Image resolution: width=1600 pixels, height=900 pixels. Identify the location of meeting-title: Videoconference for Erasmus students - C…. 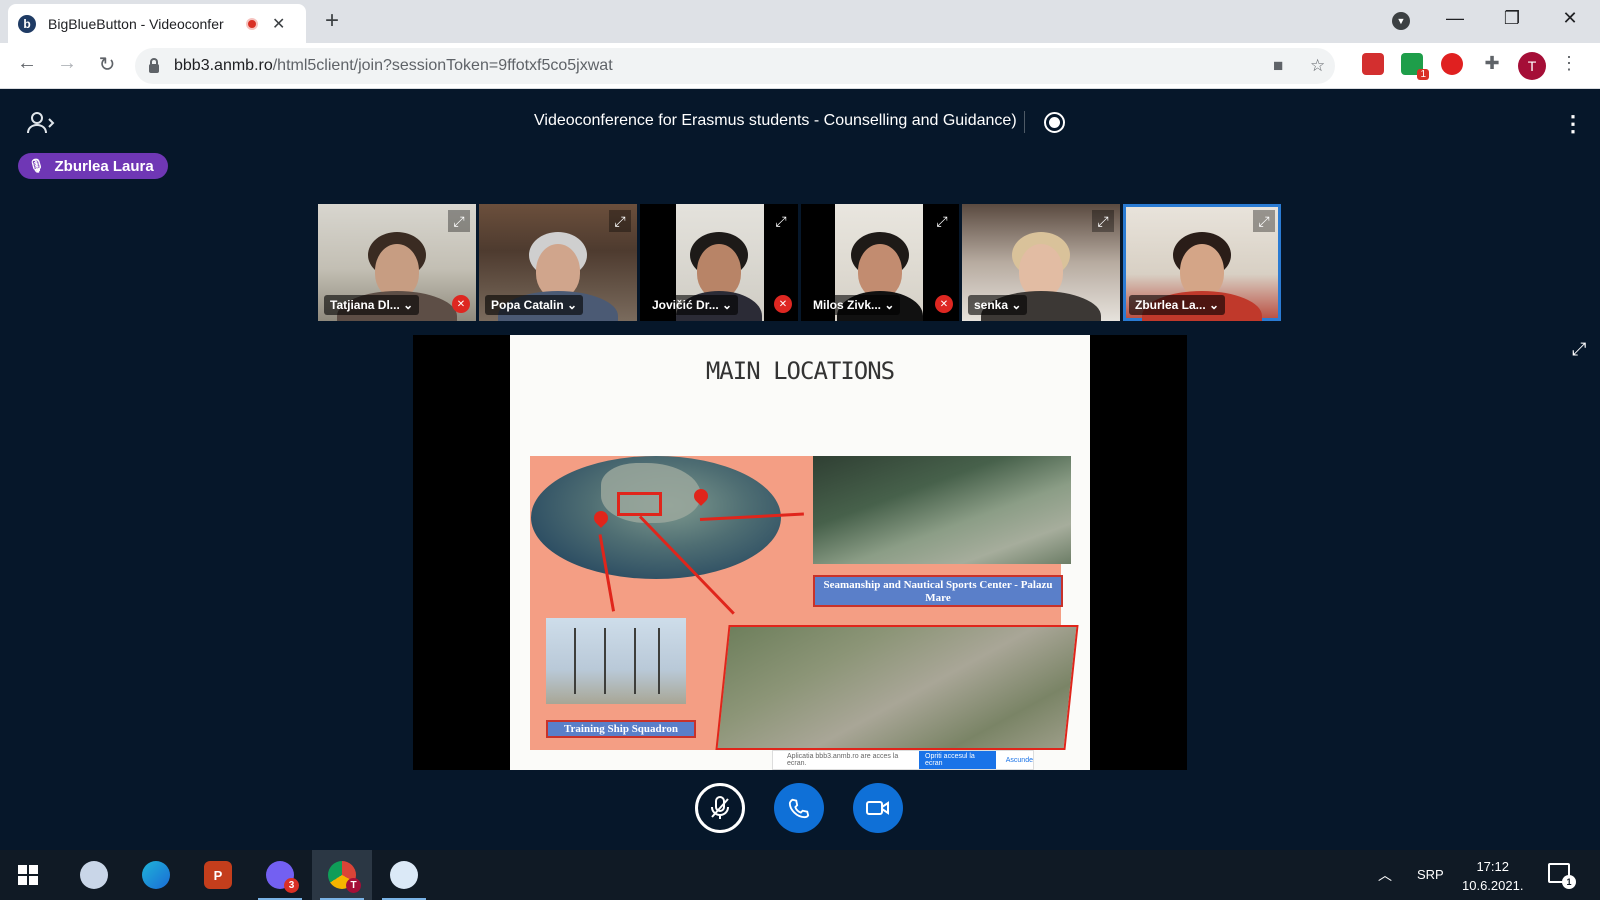
(775, 120).